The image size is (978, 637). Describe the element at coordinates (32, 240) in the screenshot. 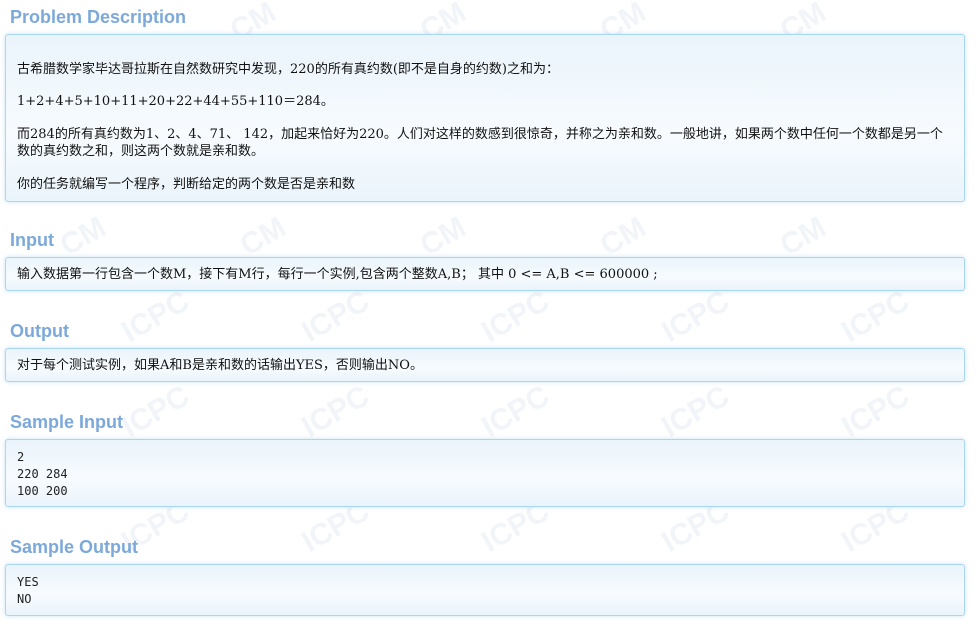

I see `input-heading: Input` at that location.